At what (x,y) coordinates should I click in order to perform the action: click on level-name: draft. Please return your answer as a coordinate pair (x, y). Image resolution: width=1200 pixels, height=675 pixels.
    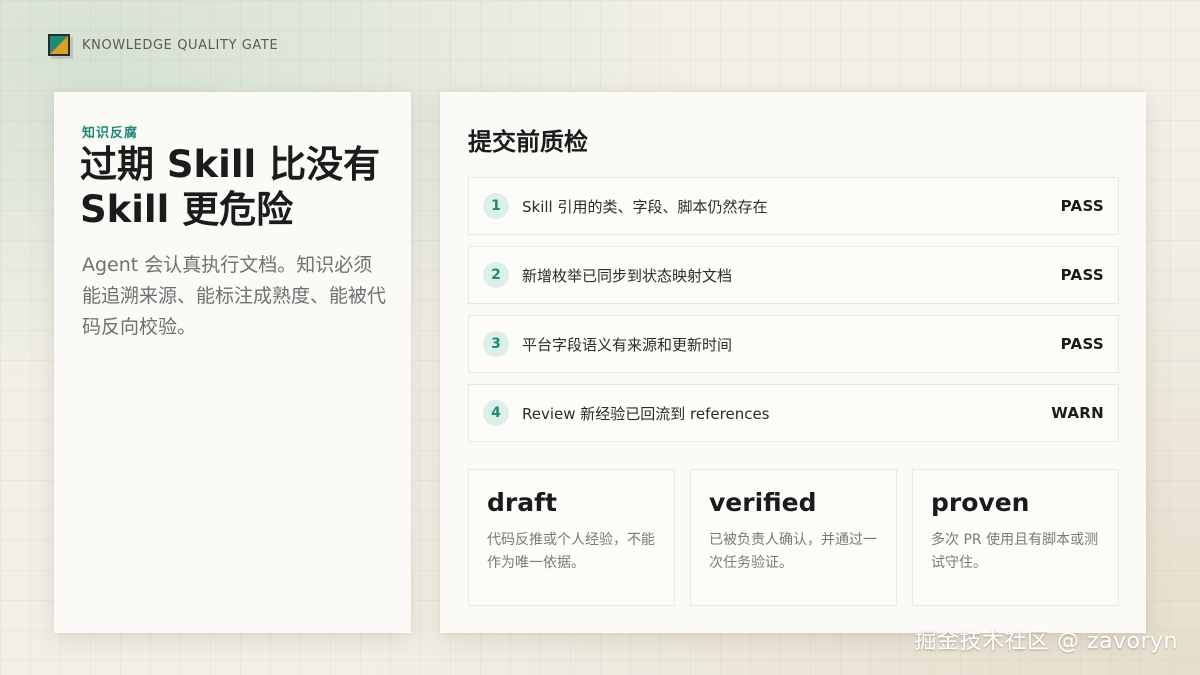
    Looking at the image, I should click on (522, 502).